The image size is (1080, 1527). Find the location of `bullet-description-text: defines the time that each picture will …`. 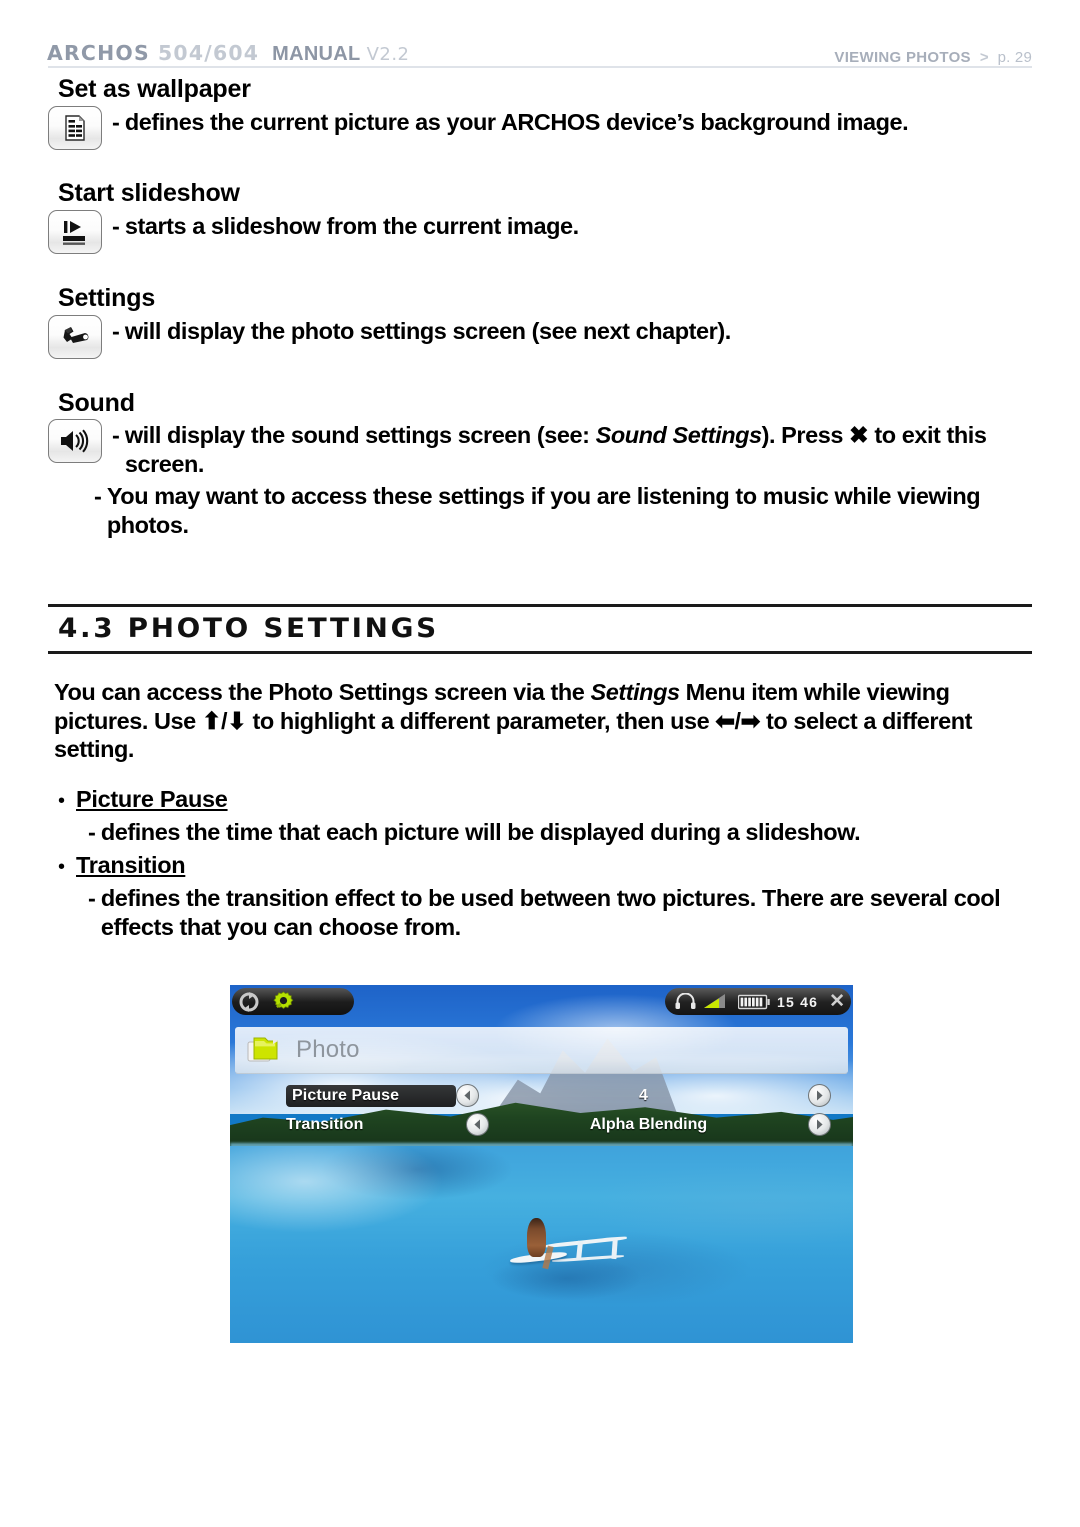

bullet-description-text: defines the time that each picture will … is located at coordinates (480, 832).